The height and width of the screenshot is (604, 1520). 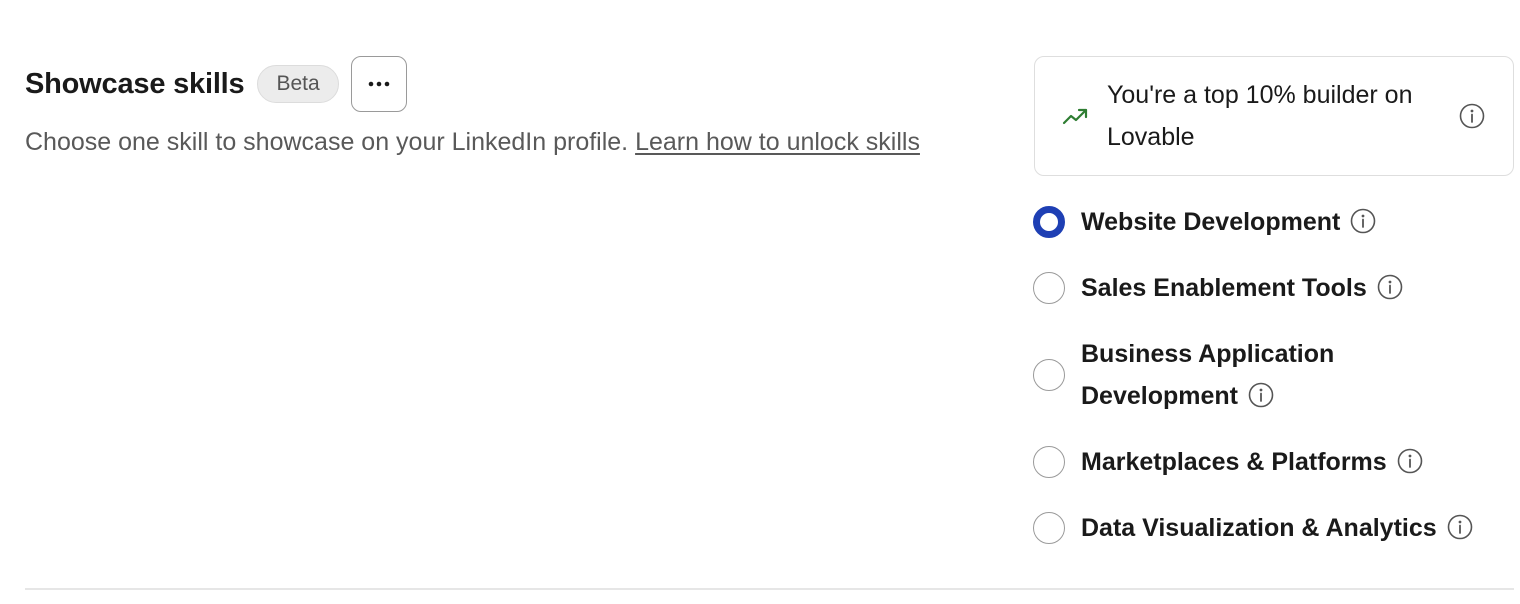 What do you see at coordinates (1075, 116) in the screenshot?
I see `trending-up-icon` at bounding box center [1075, 116].